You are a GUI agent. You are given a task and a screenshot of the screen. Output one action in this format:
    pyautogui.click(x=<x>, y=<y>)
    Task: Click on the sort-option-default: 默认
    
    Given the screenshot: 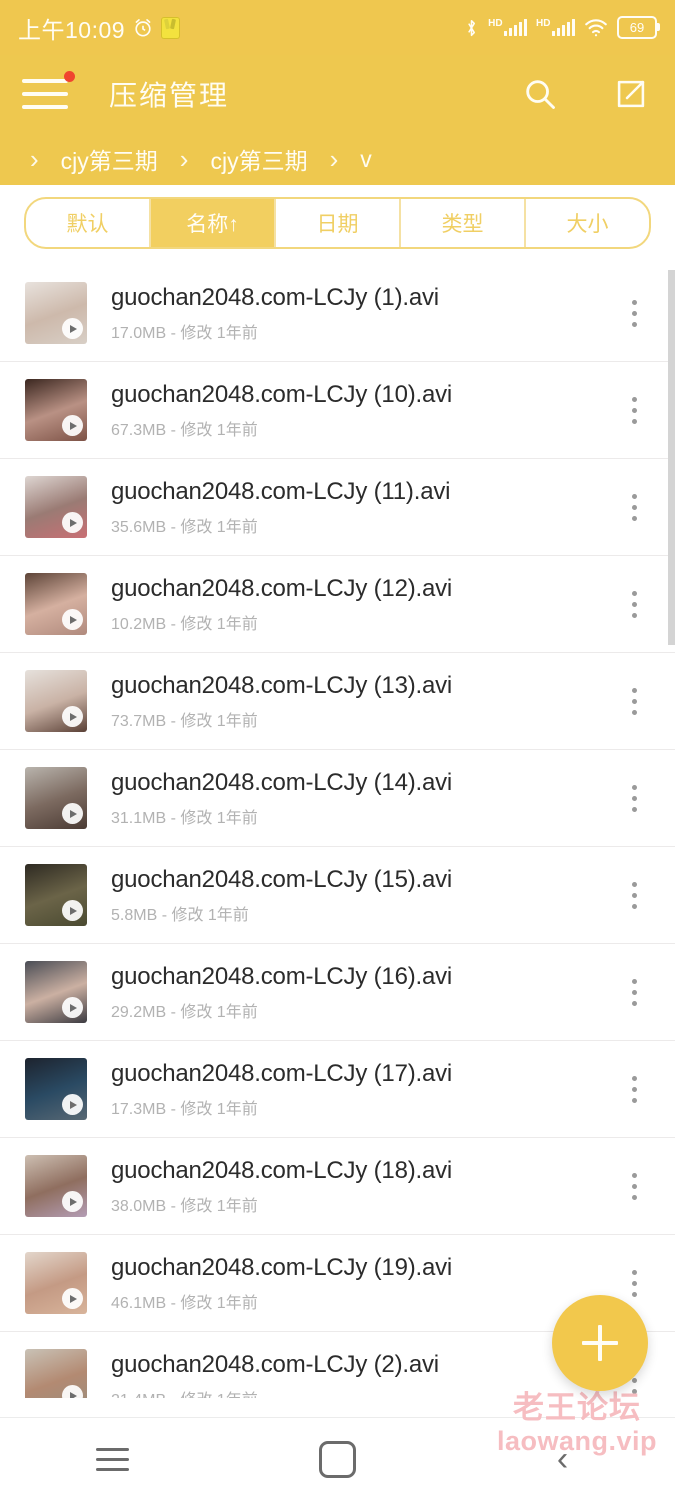 What is the action you would take?
    pyautogui.click(x=88, y=223)
    